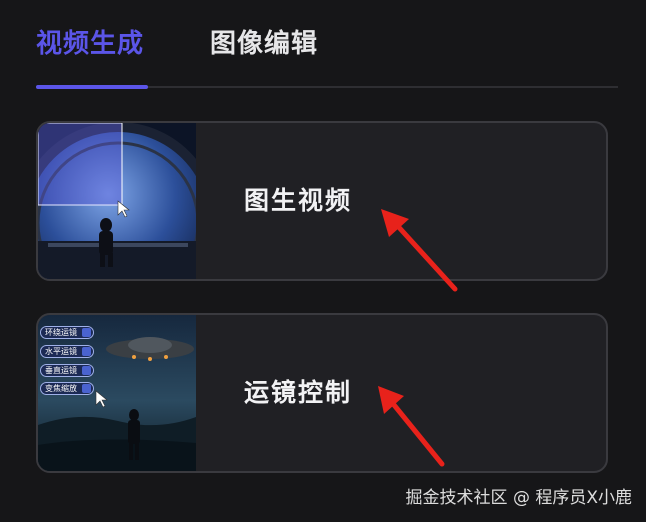 Image resolution: width=646 pixels, height=522 pixels. What do you see at coordinates (117, 393) in the screenshot?
I see `camera-control-thumbnail: 环绕运镜 水平运镜 垂直运镜 变焦缩放` at bounding box center [117, 393].